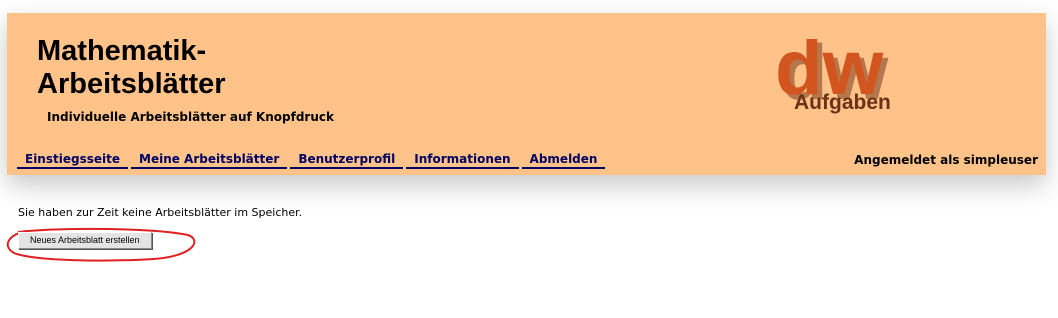 Image resolution: width=1058 pixels, height=318 pixels. I want to click on login-status: Angemeldet als simpleuser, so click(946, 160).